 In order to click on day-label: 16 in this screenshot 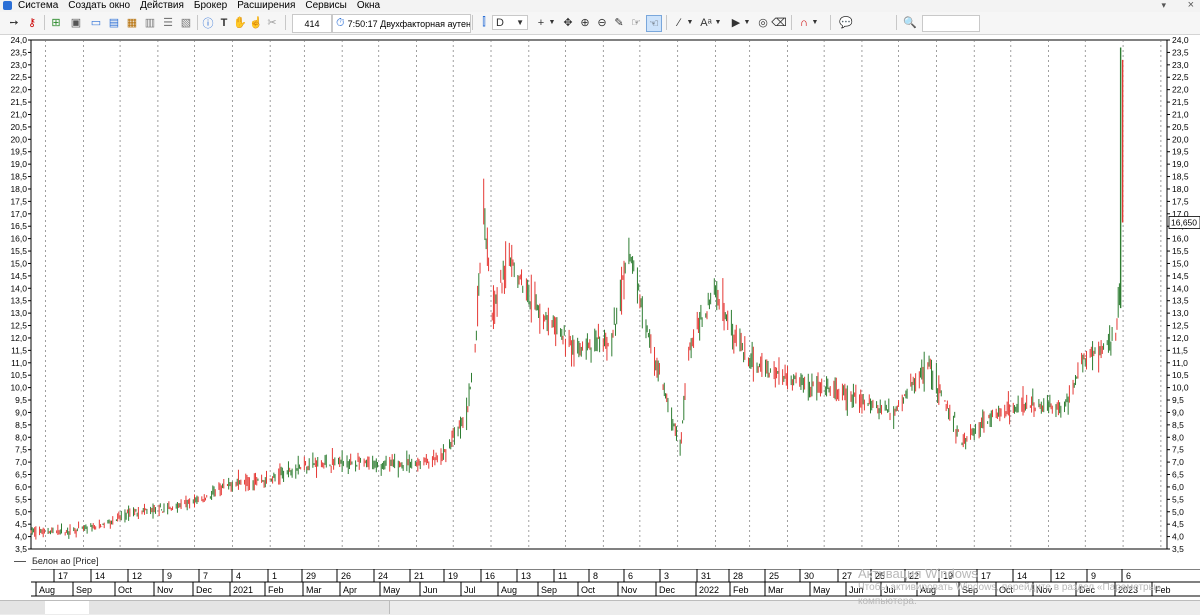, I will do `click(490, 576)`.